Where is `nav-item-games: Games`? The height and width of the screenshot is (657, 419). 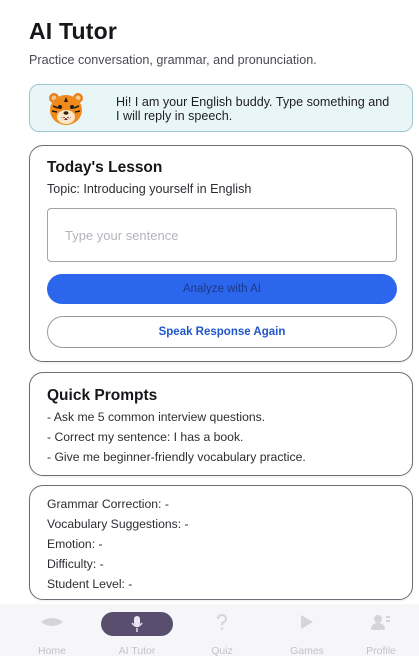
nav-item-games: Games is located at coordinates (307, 630).